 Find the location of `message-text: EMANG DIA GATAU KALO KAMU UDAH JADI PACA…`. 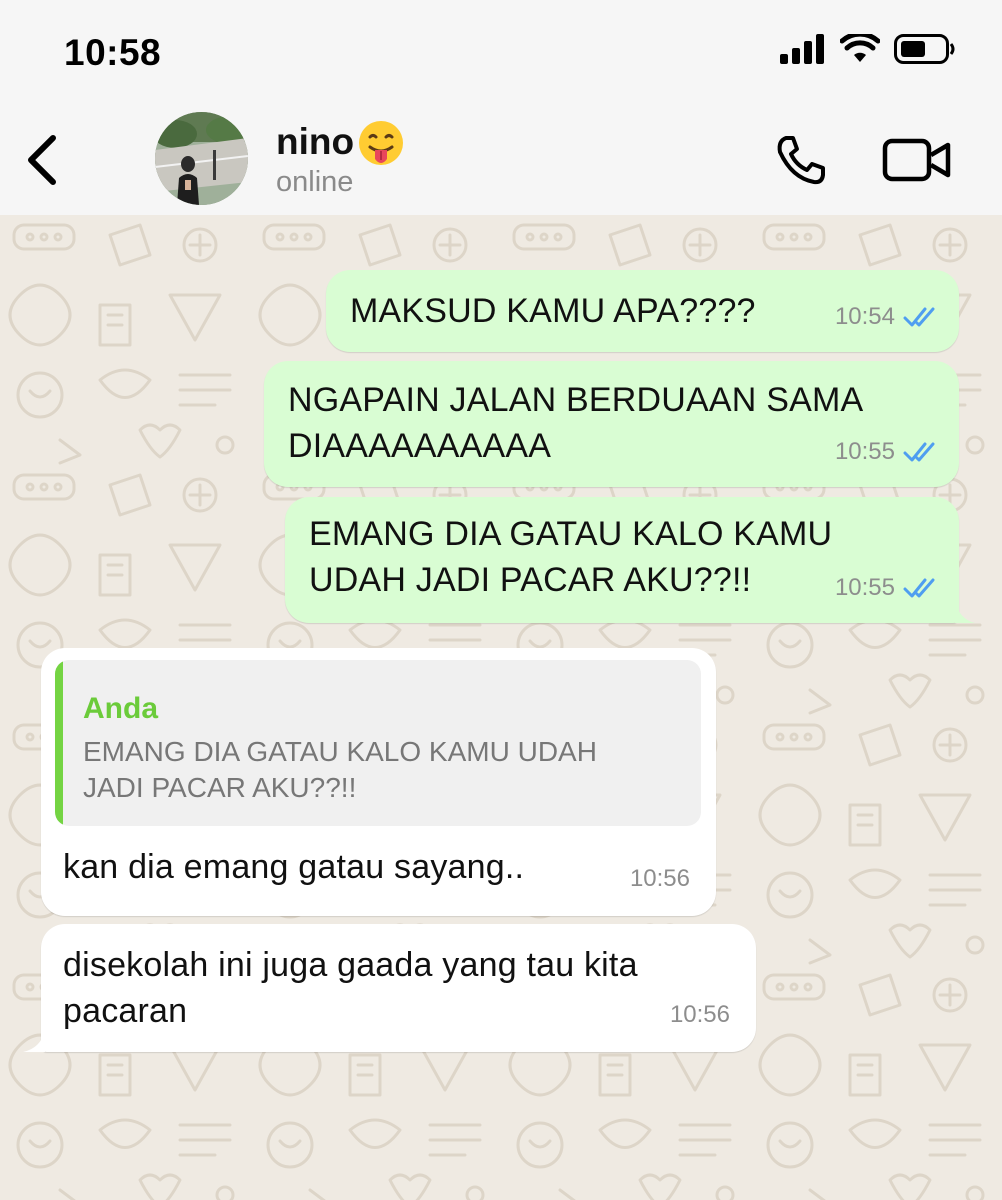

message-text: EMANG DIA GATAU KALO KAMU UDAH JADI PACA… is located at coordinates (571, 557).